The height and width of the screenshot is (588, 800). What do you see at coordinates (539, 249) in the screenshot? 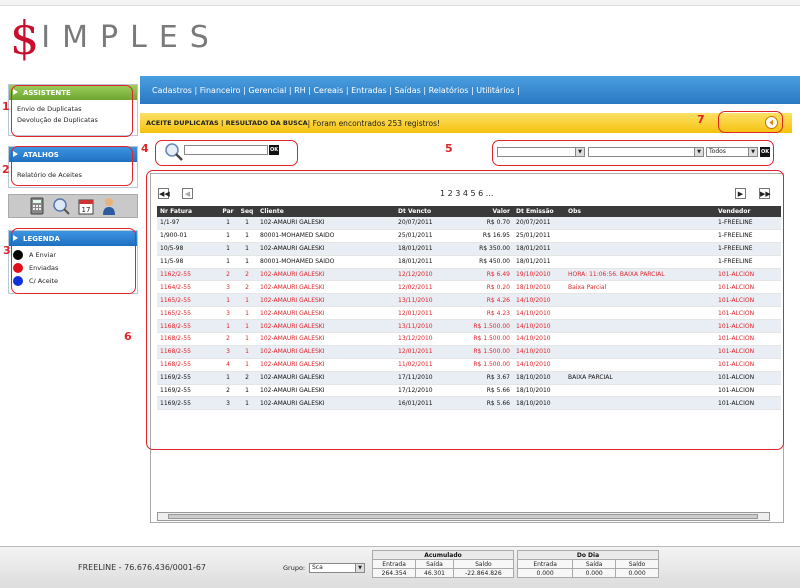
I see `table-cell: 18/01/2011` at bounding box center [539, 249].